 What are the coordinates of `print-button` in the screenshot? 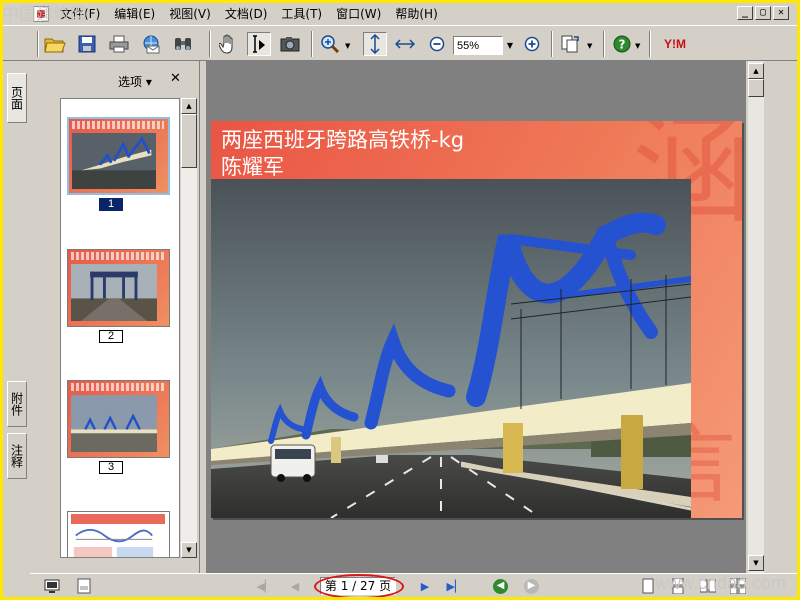 It's located at (119, 44).